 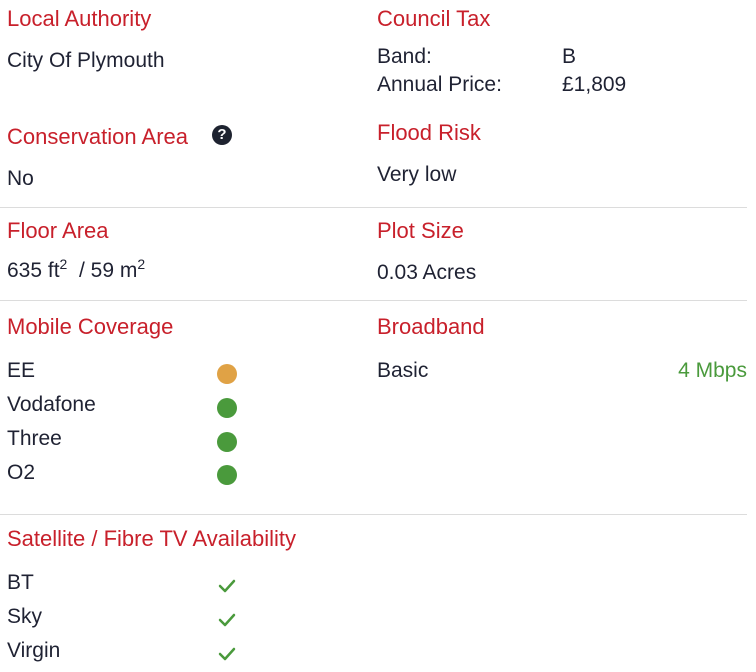 I want to click on broadband-type: Basic, so click(x=403, y=370).